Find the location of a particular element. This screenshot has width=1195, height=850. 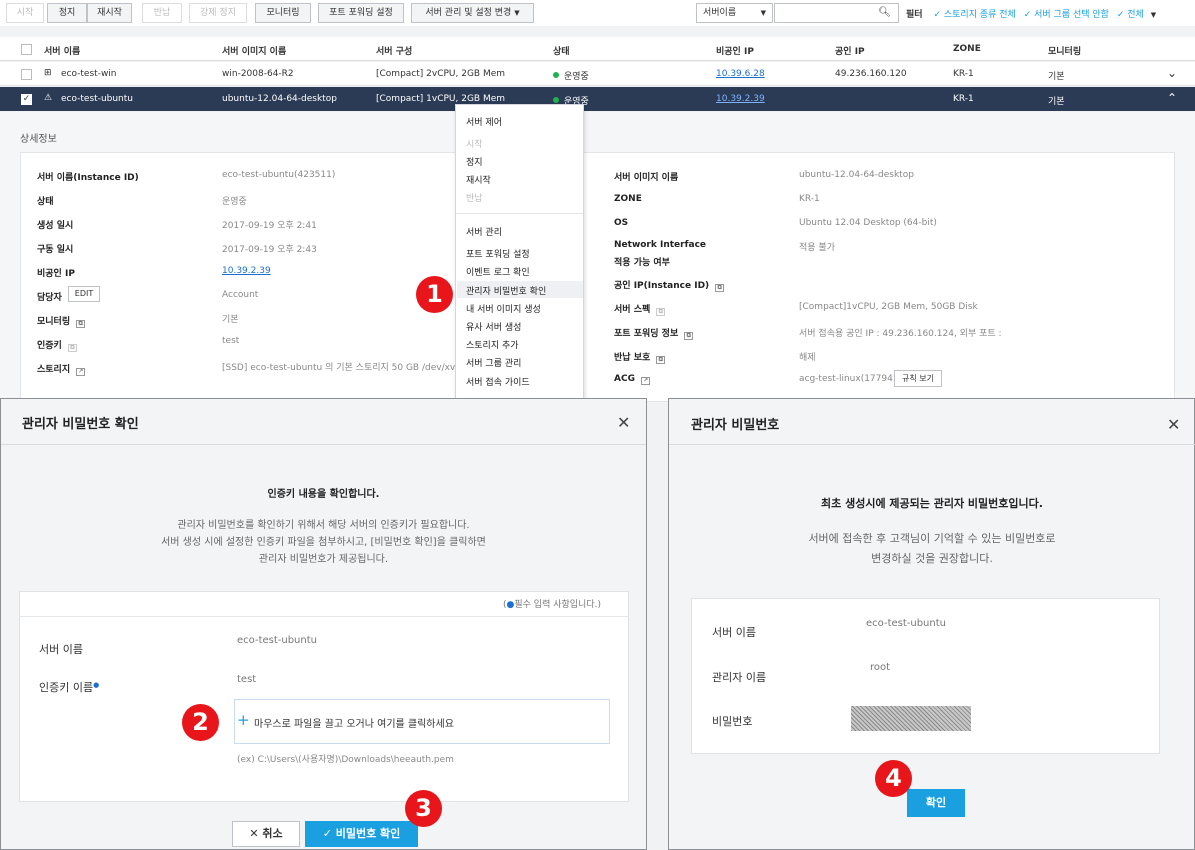

menu-section-server-control: 서버 제어 is located at coordinates (484, 123).